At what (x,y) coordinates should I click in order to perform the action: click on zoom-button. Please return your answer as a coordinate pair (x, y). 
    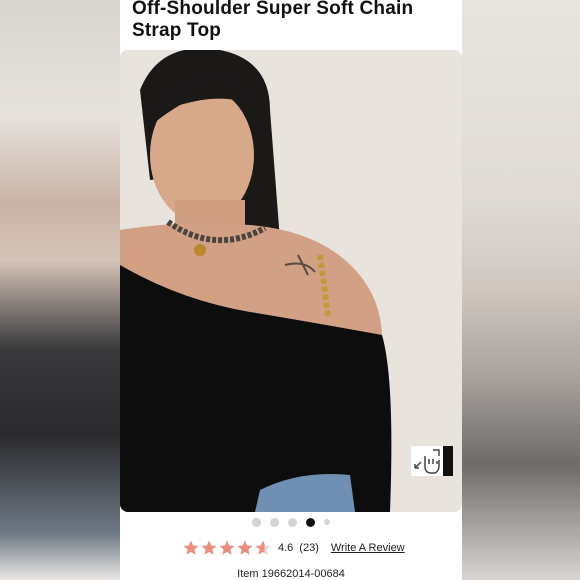
    Looking at the image, I should click on (432, 461).